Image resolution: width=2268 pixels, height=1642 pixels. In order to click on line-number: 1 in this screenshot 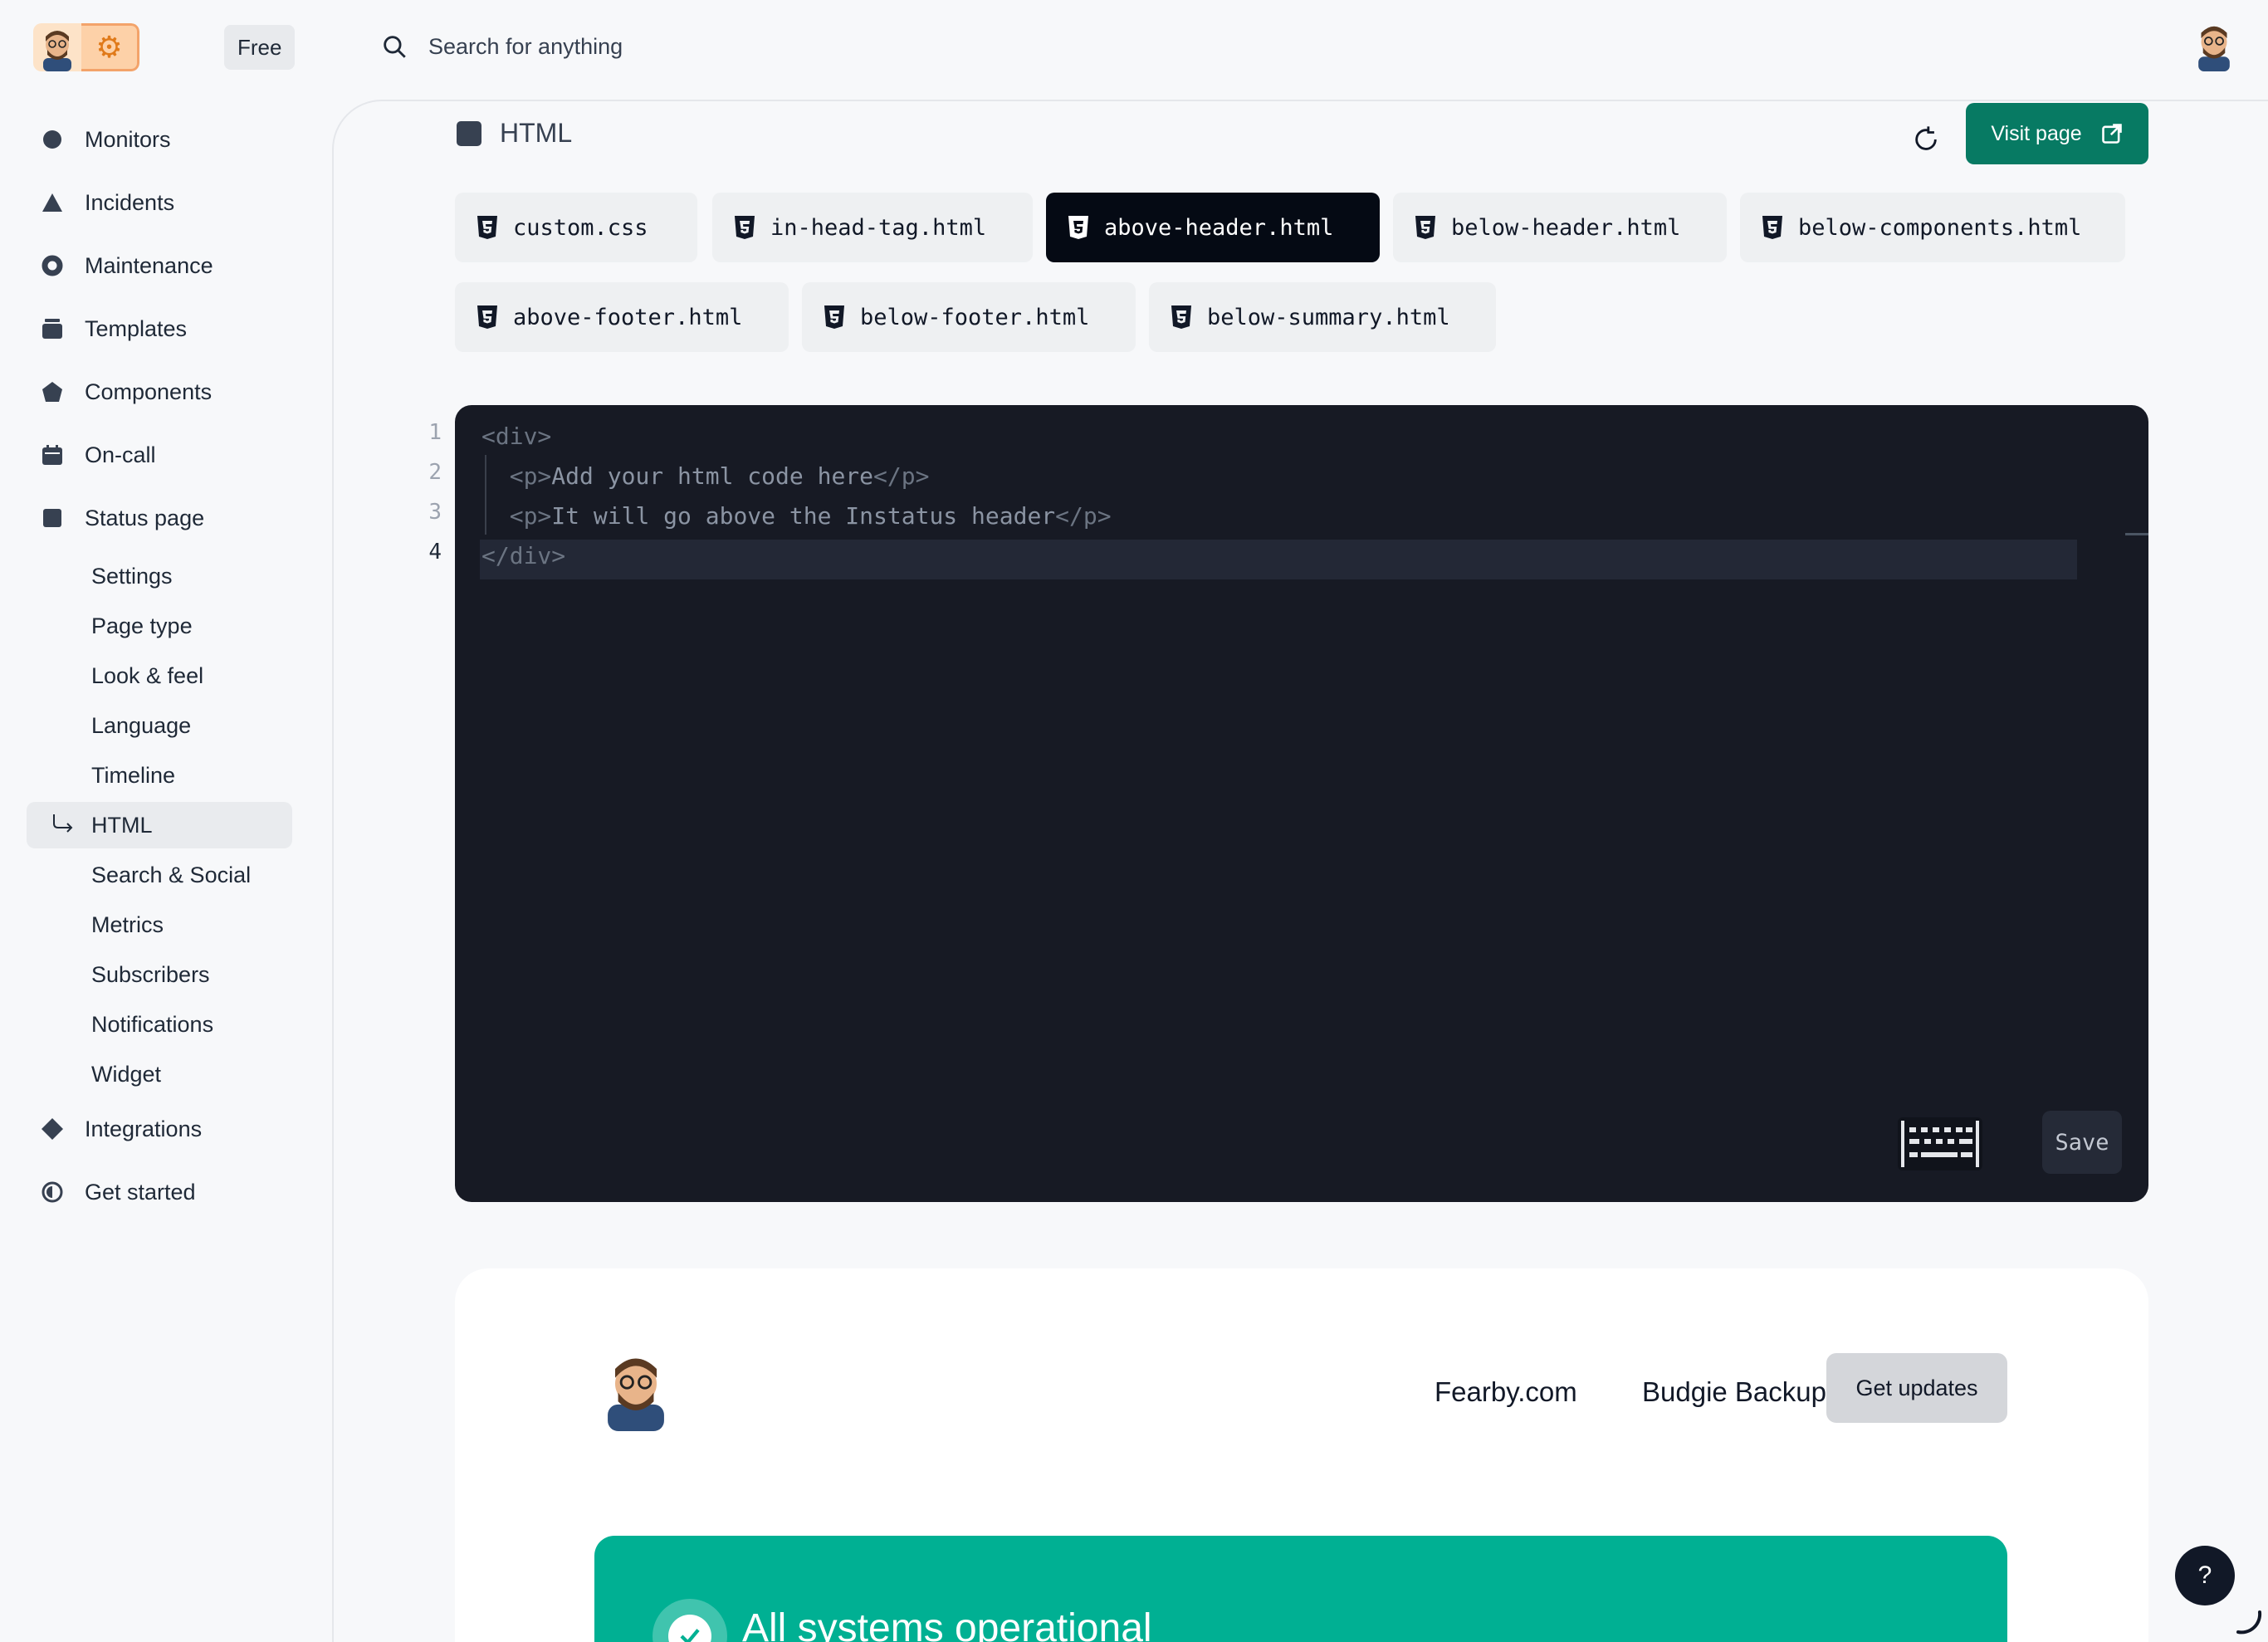, I will do `click(435, 432)`.